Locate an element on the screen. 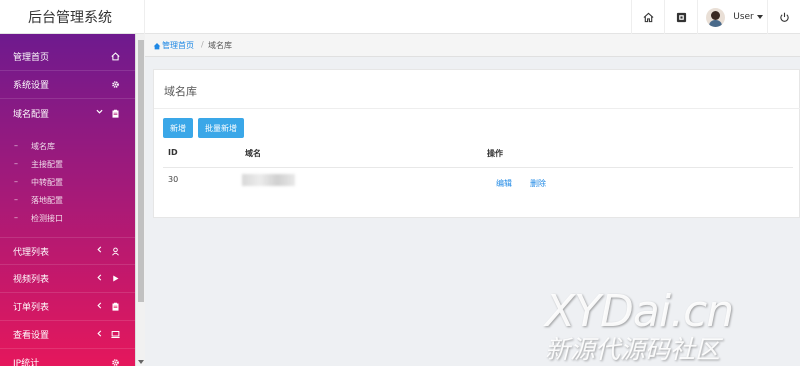 This screenshot has height=366, width=800. sidebar-item-label: 管理首页 is located at coordinates (31, 58).